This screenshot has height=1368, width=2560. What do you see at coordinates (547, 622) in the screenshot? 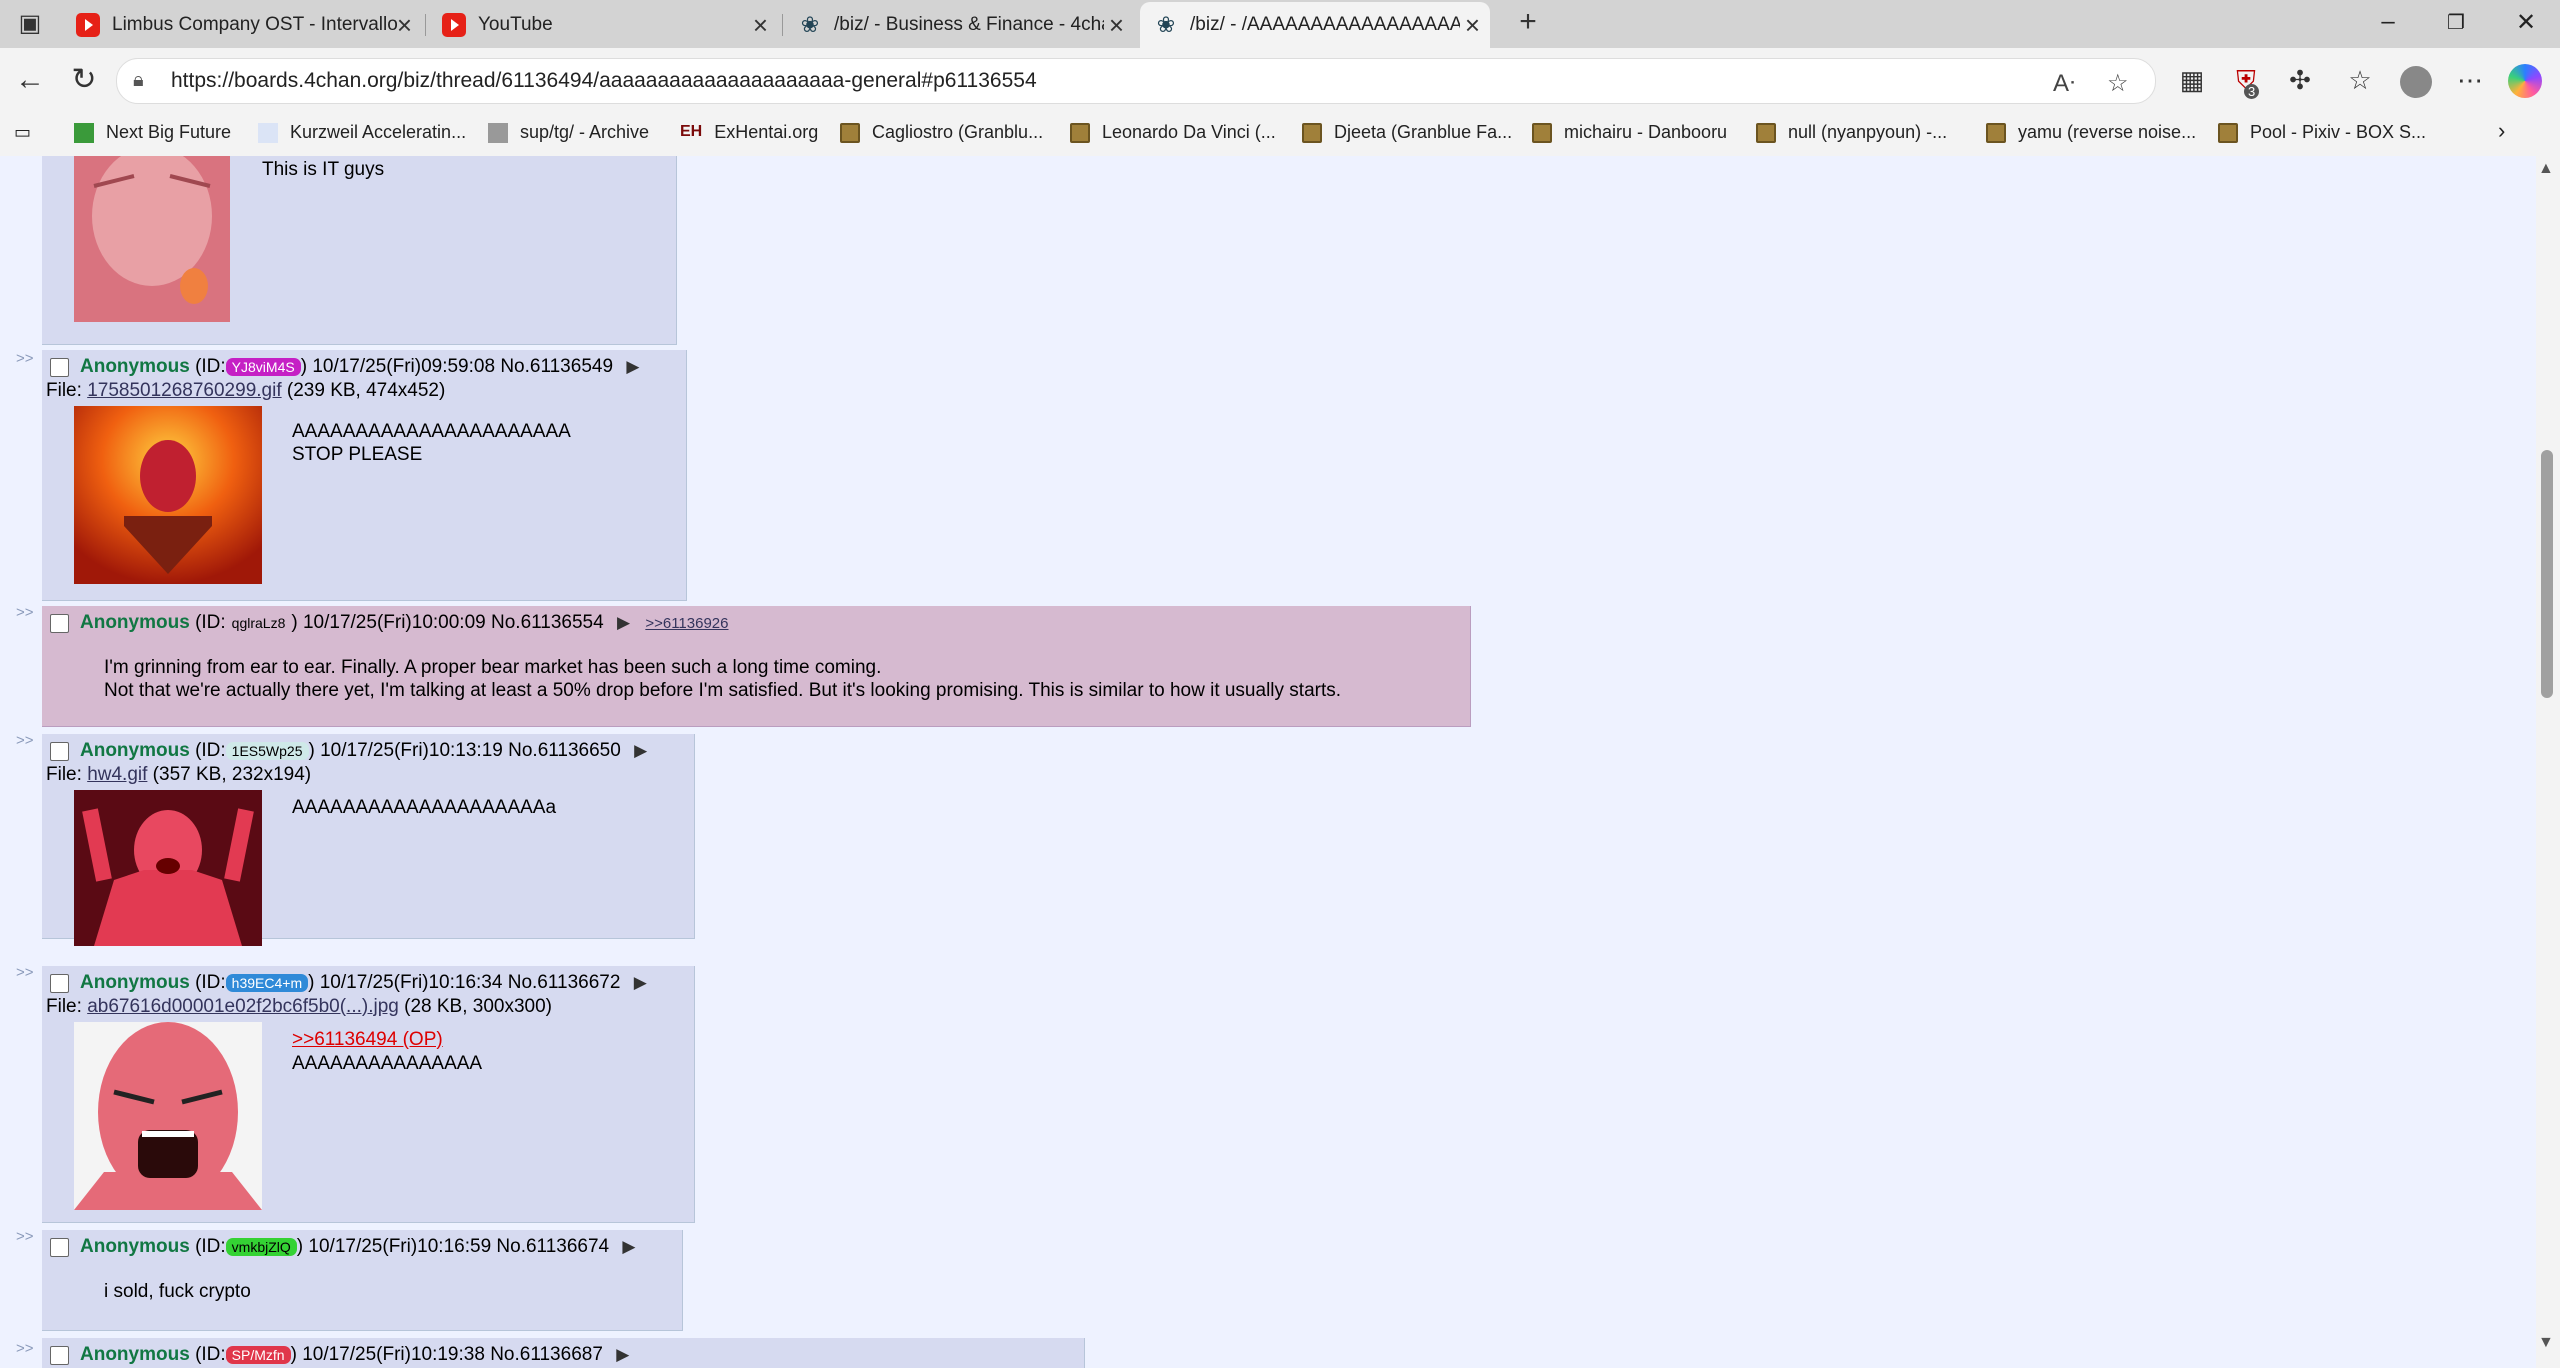
I see `post-number: No.61136554` at bounding box center [547, 622].